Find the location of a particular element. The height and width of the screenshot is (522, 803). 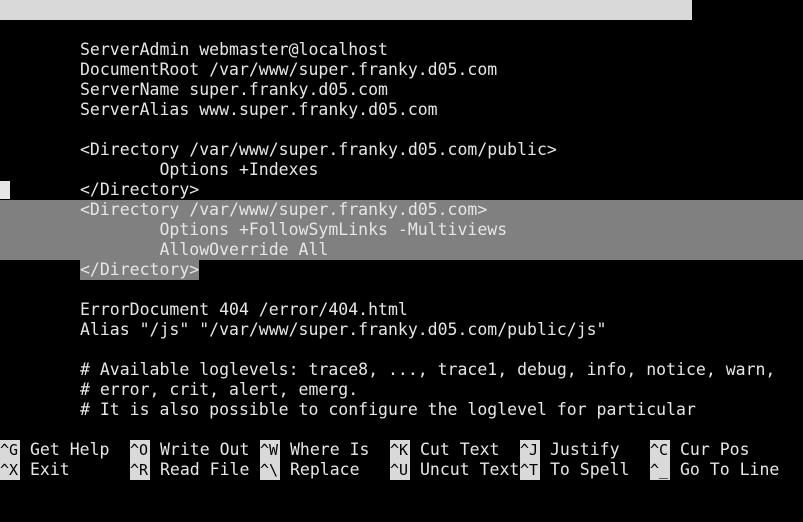

shortcut-label: Go To Line is located at coordinates (730, 469).